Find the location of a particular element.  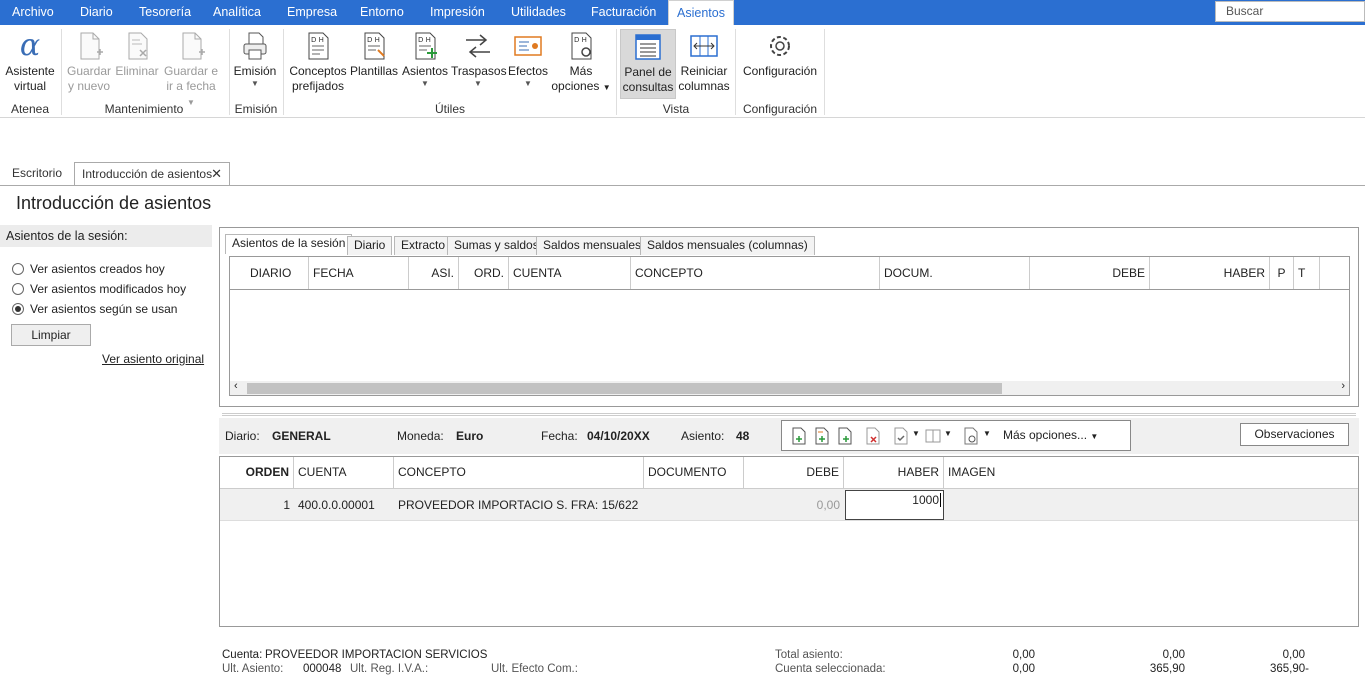

check-line-icon is located at coordinates (901, 436).